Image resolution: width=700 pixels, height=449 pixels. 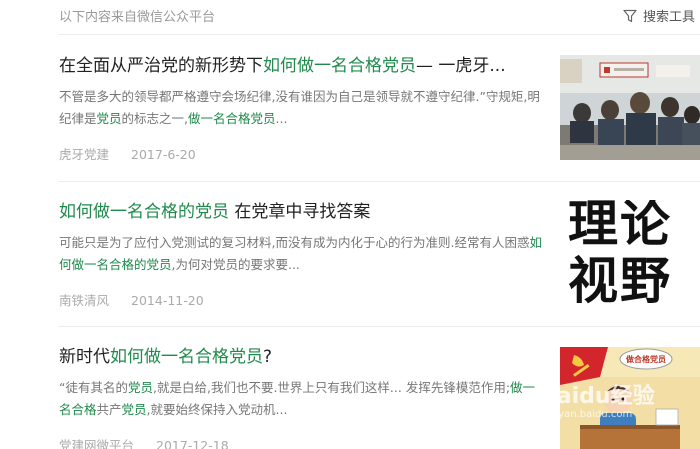 I want to click on filter-icon, so click(x=630, y=15).